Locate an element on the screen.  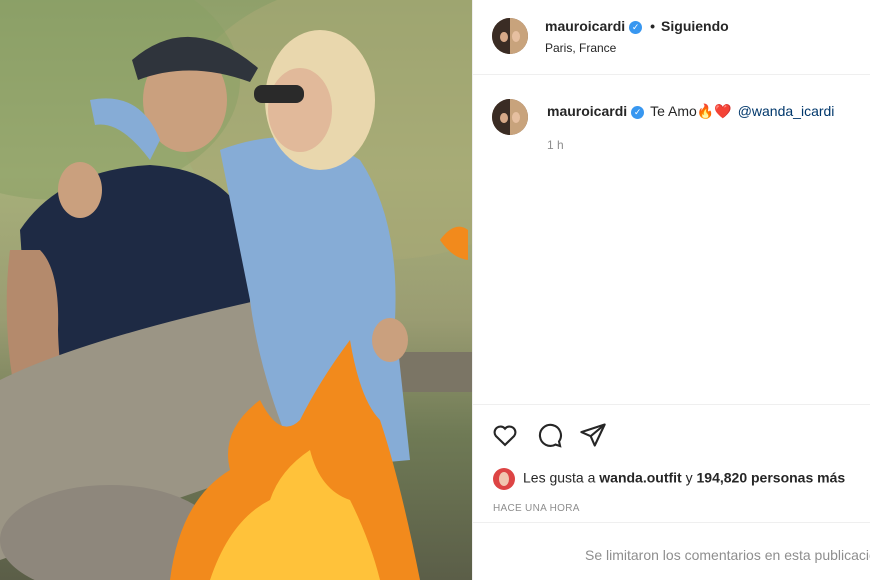
heart-icon is located at coordinates (505, 435).